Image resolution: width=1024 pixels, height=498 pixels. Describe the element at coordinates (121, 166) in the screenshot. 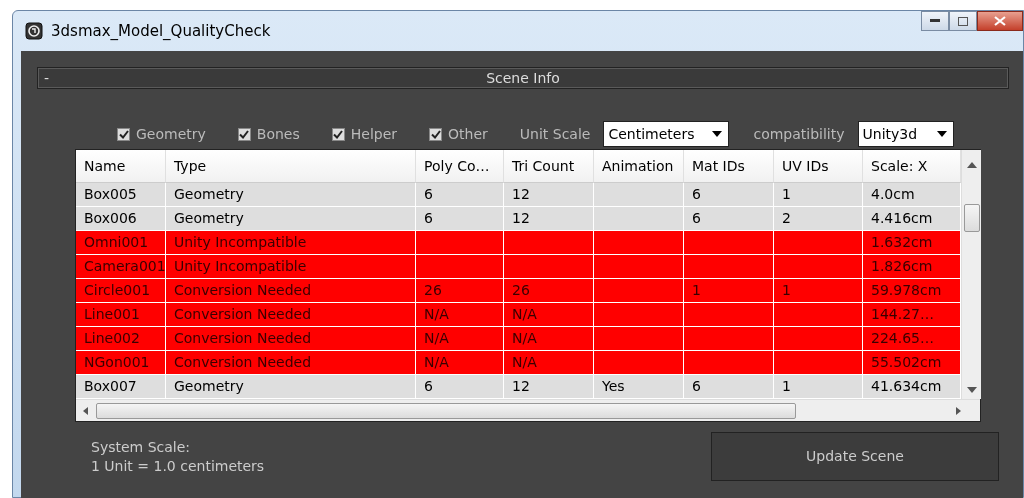

I see `column-header: Name` at that location.